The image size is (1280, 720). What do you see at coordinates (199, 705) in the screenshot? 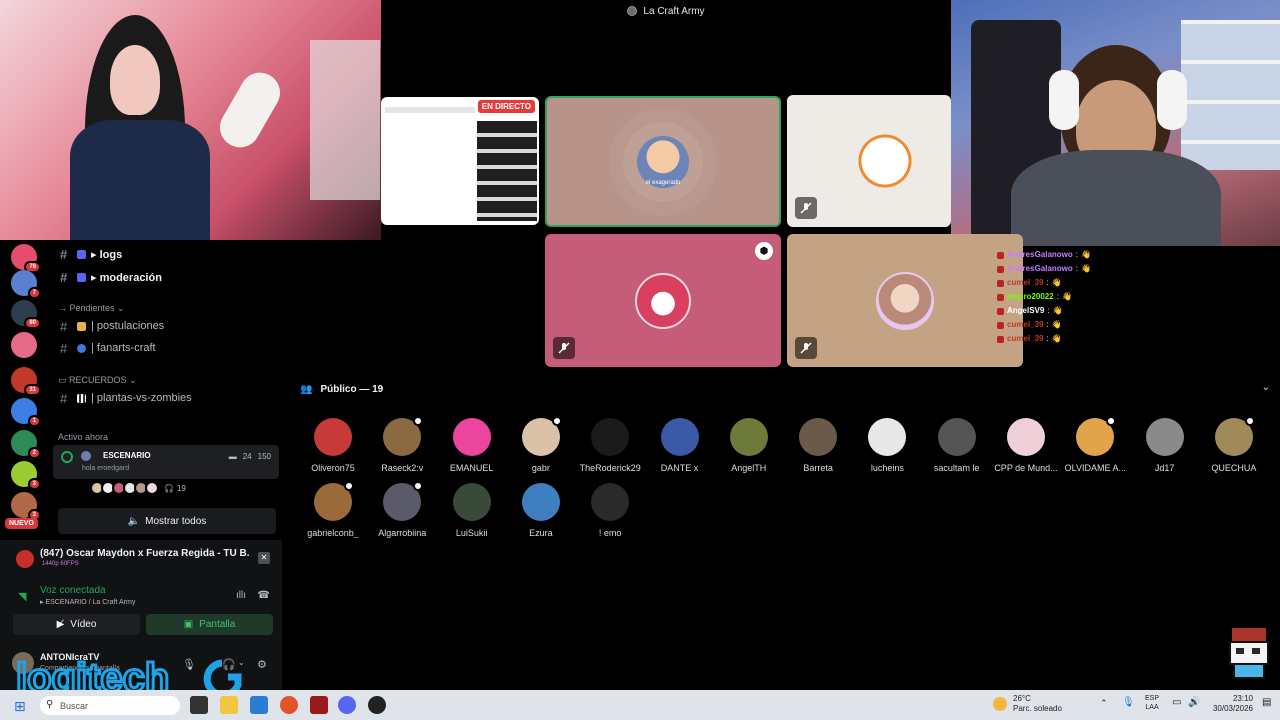
I see `task-view-icon` at bounding box center [199, 705].